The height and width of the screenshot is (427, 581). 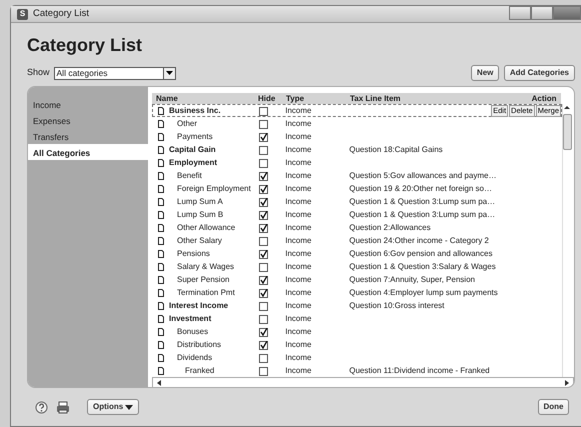 What do you see at coordinates (193, 163) in the screenshot?
I see `category-name: Employment` at bounding box center [193, 163].